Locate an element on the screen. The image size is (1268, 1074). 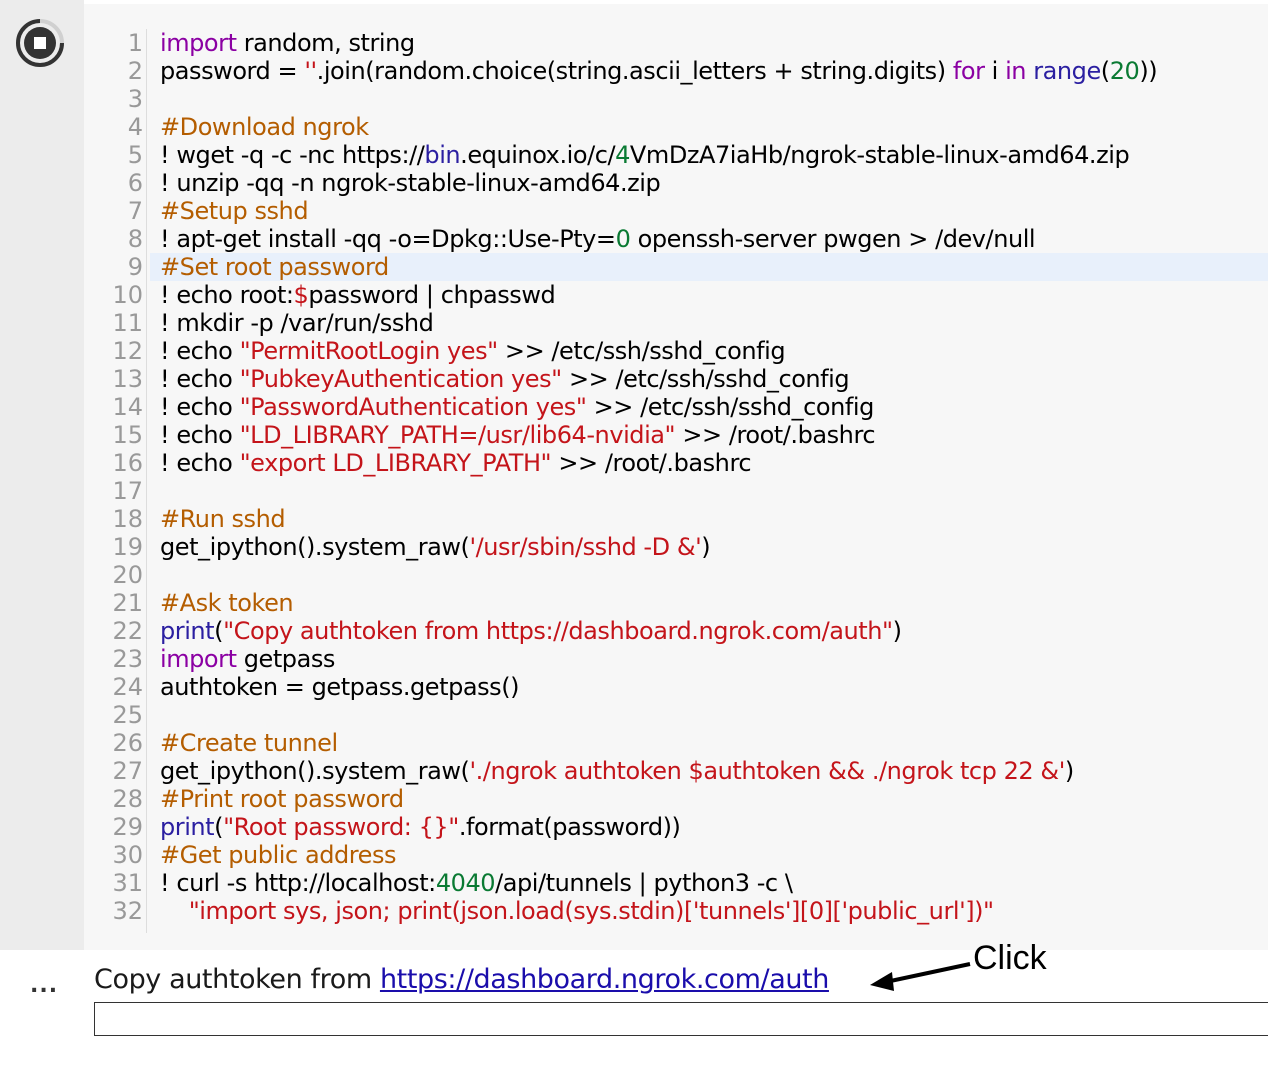
code-token: )) is located at coordinates (1148, 71).